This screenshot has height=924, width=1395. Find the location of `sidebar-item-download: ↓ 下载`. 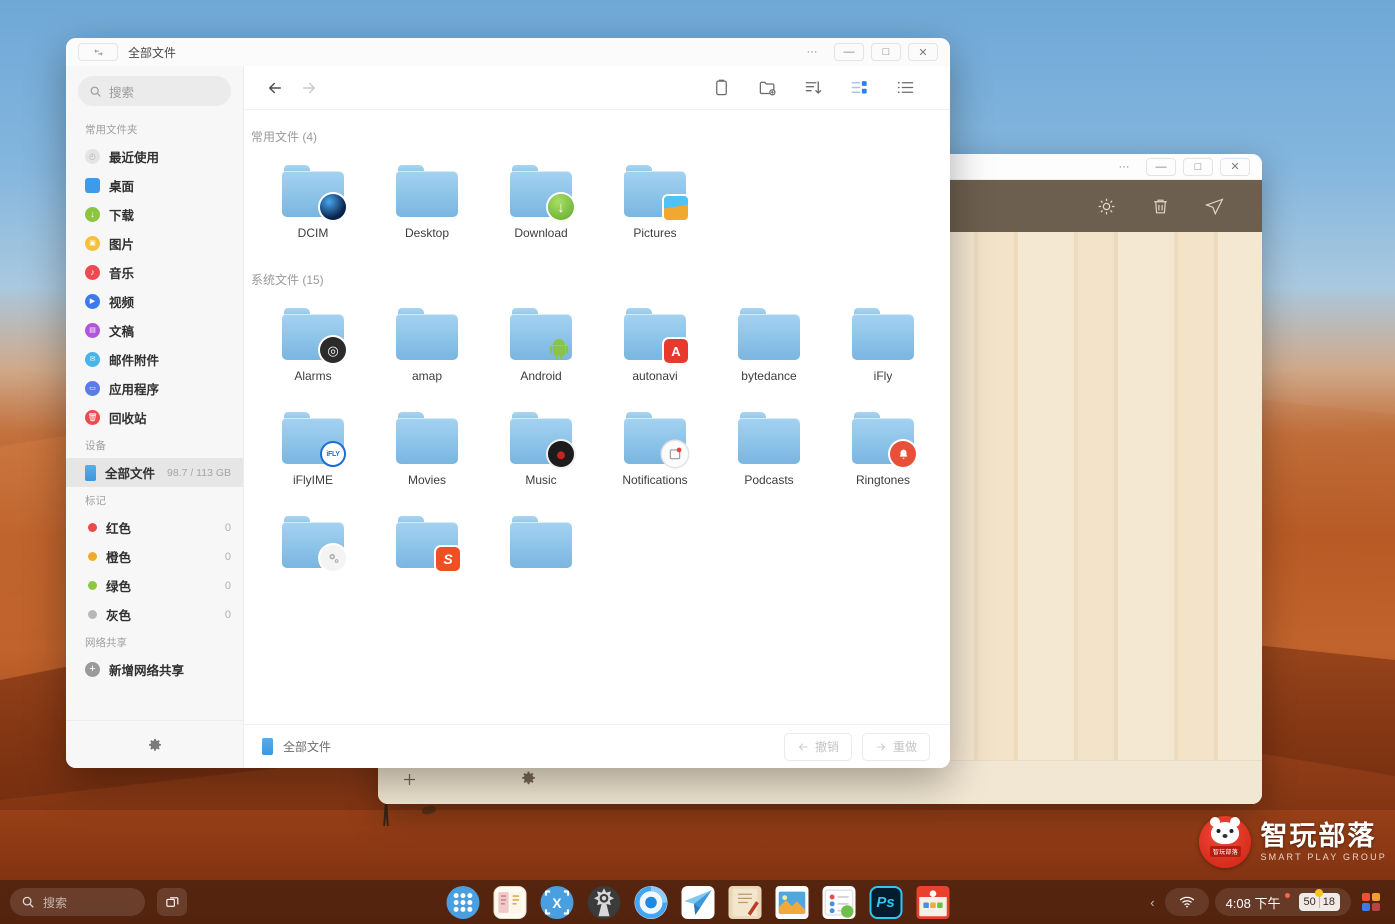

sidebar-item-download: ↓ 下载 is located at coordinates (154, 214).